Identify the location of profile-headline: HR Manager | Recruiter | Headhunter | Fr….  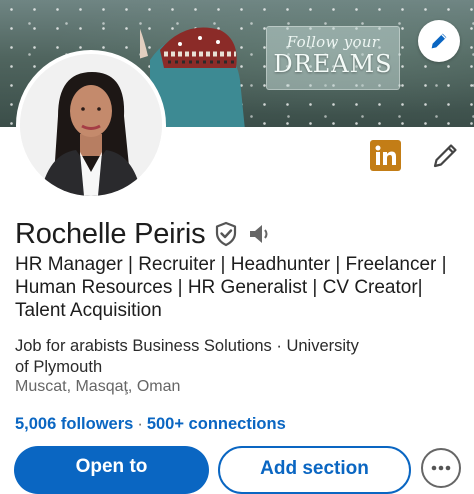
(240, 287).